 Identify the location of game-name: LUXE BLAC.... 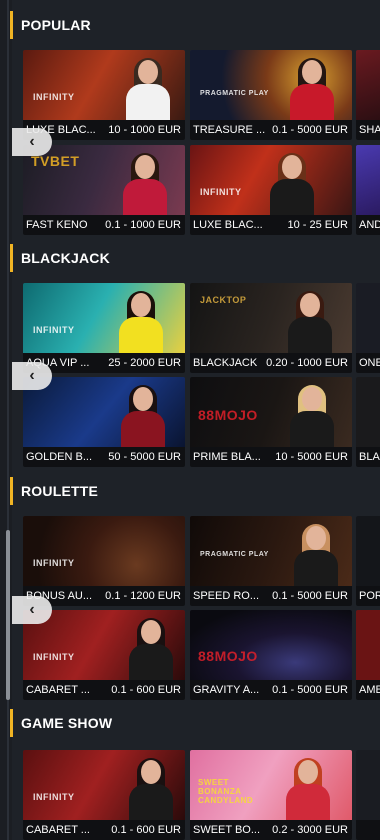
(228, 225).